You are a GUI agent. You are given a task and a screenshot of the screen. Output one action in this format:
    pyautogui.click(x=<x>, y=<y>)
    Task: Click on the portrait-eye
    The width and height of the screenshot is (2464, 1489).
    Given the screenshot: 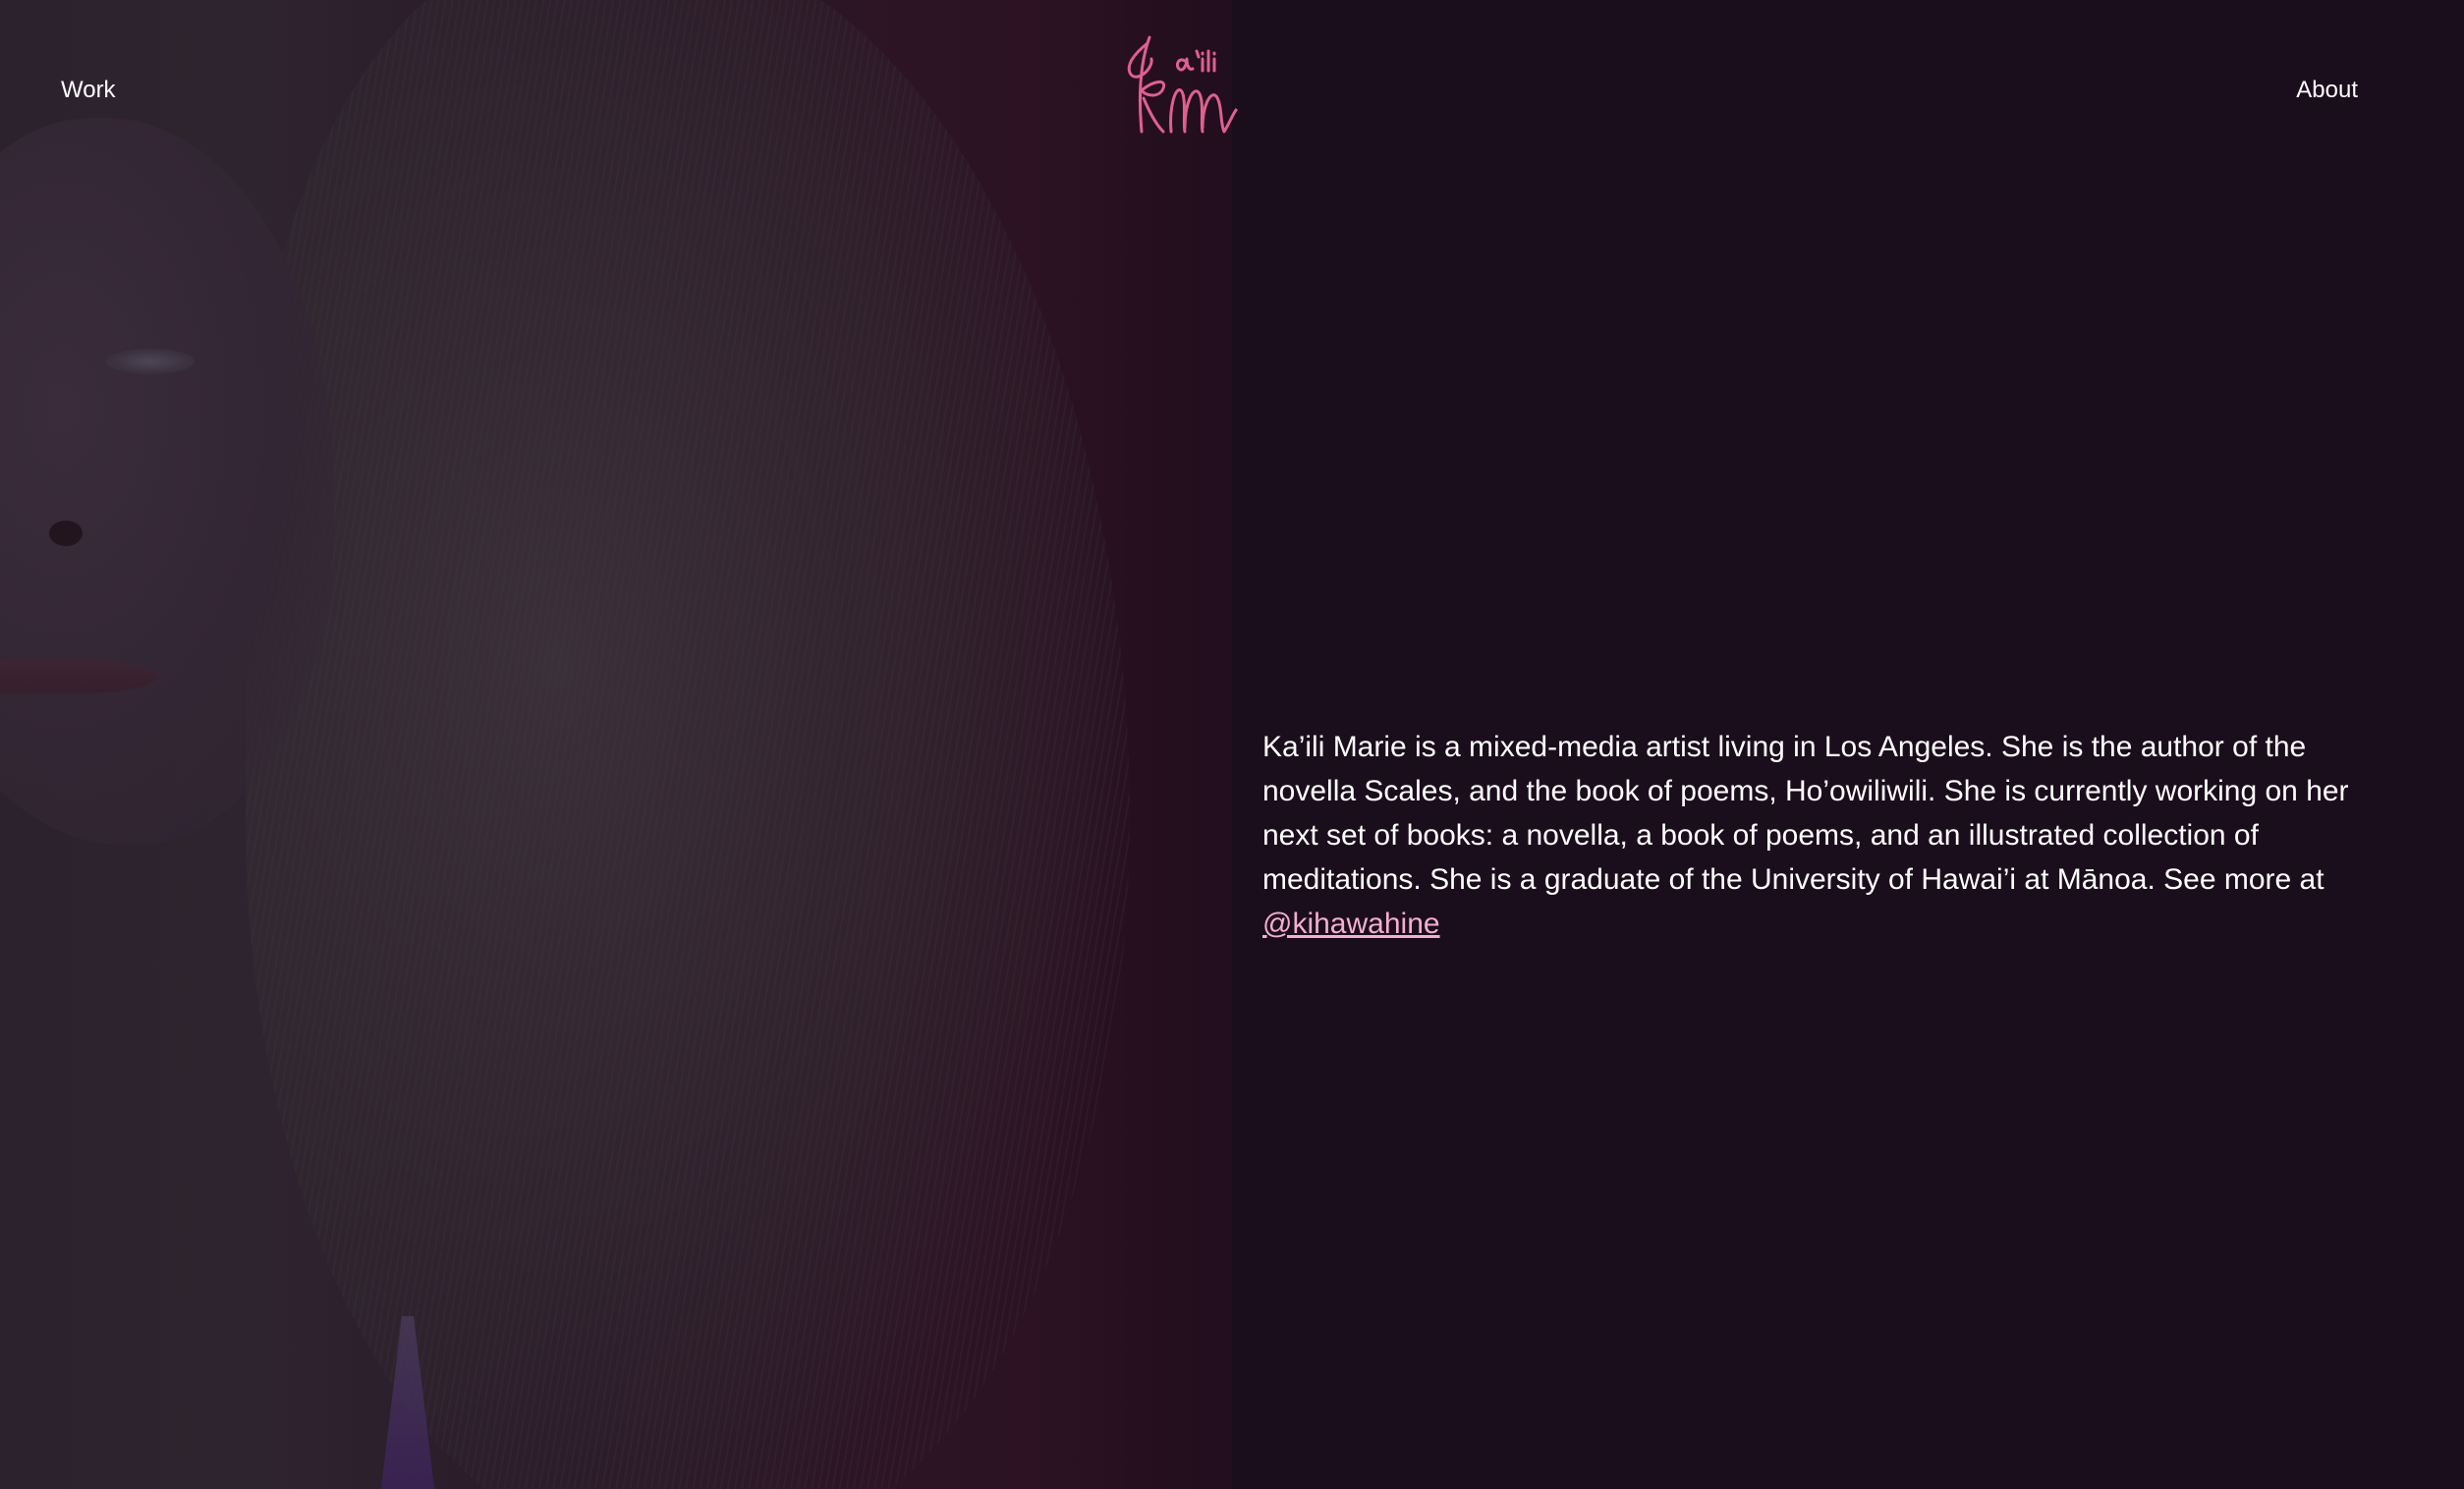 What is the action you would take?
    pyautogui.click(x=150, y=362)
    